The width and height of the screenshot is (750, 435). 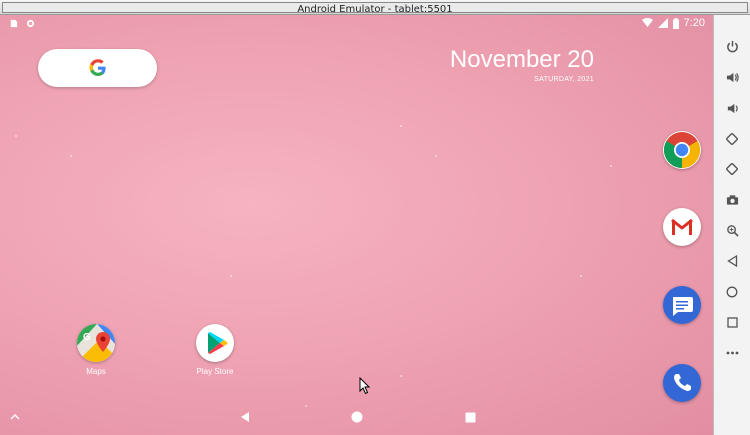 I want to click on nav-recents-button, so click(x=470, y=417).